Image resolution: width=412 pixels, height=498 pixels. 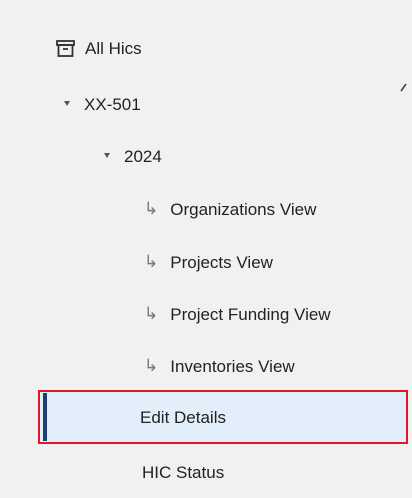 I want to click on nav-item-projects-view: ↳ Projects View, so click(x=206, y=262).